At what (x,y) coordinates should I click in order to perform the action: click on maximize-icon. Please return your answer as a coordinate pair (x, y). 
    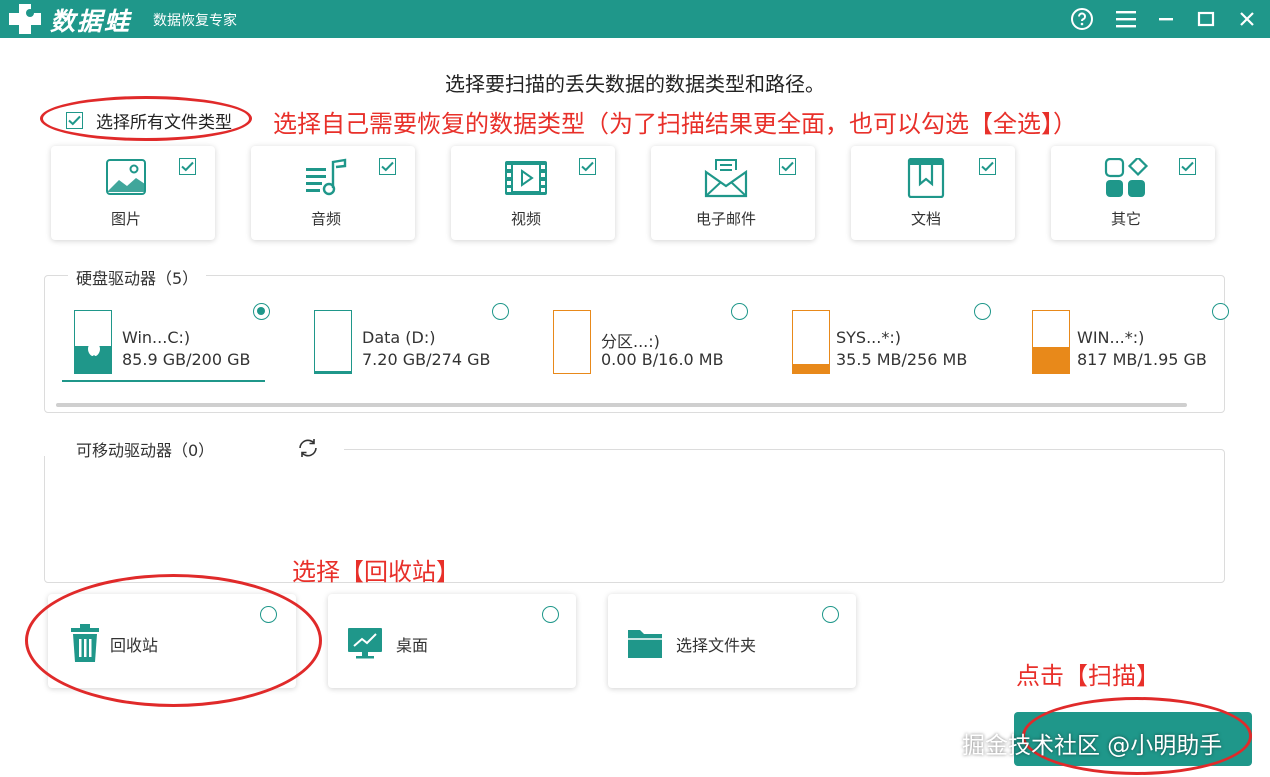
    Looking at the image, I should click on (1206, 19).